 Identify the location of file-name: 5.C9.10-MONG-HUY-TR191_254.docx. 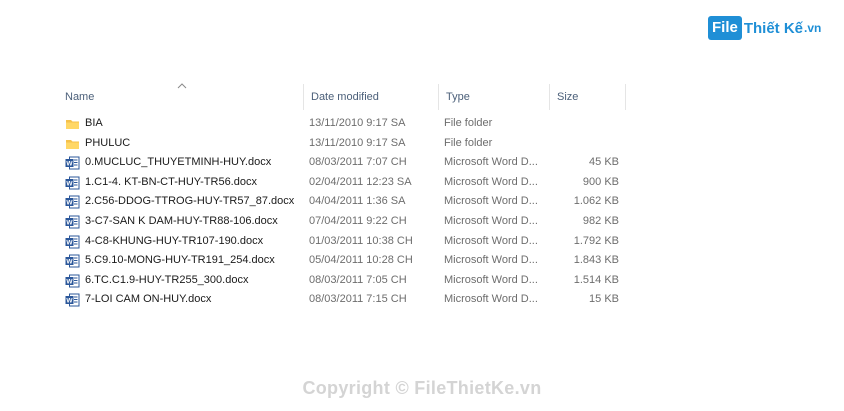
(180, 260).